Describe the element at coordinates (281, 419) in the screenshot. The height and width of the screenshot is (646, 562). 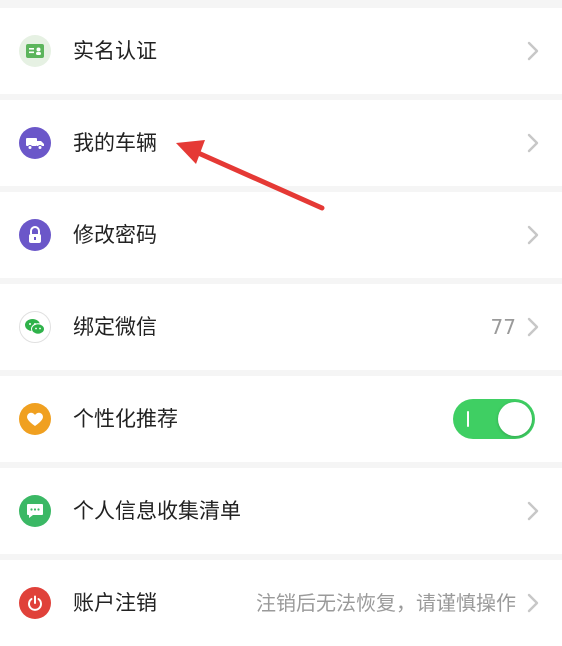
I see `settings-row-personalized-recommendation: 个性化推荐` at that location.